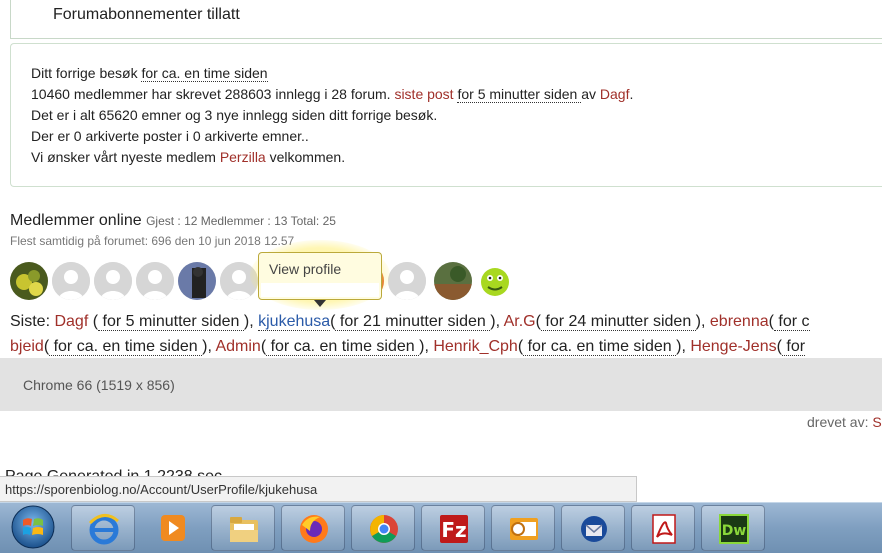 The height and width of the screenshot is (555, 882). I want to click on svg-text: Dw, so click(734, 531).